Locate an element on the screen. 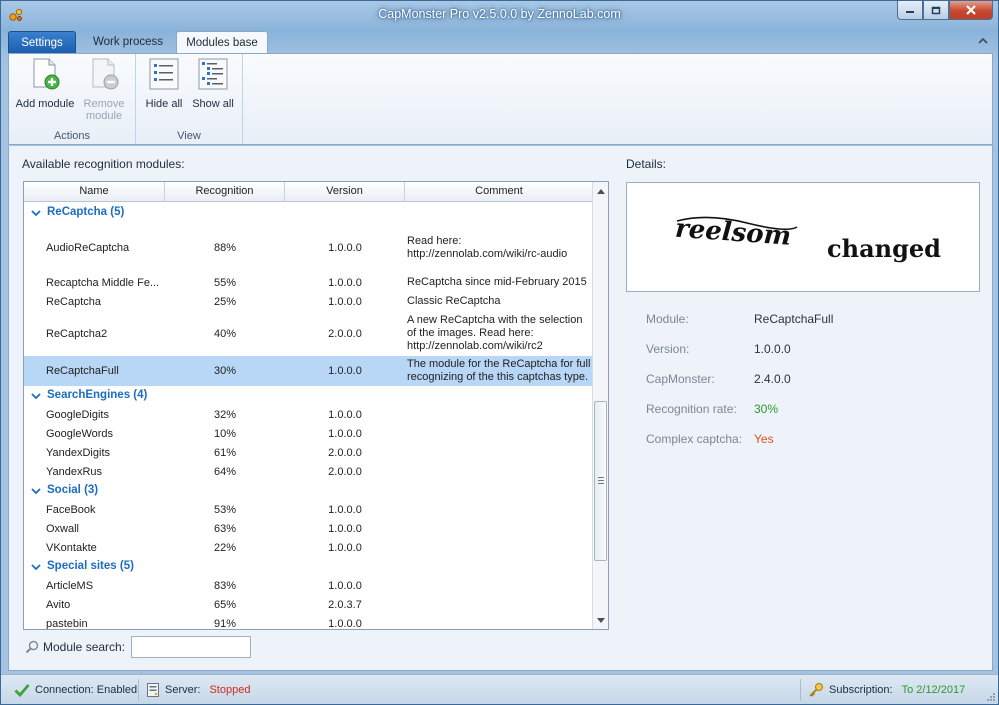 This screenshot has width=999, height=705. column-header-recognition: Recognition is located at coordinates (225, 192).